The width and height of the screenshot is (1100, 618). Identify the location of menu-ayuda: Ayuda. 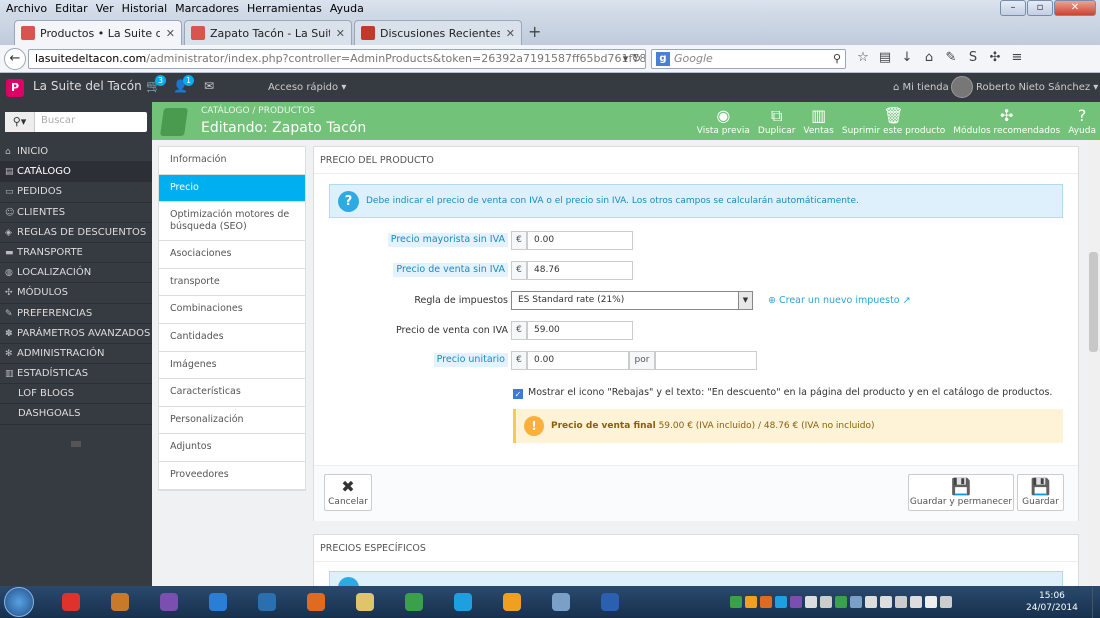
(347, 8).